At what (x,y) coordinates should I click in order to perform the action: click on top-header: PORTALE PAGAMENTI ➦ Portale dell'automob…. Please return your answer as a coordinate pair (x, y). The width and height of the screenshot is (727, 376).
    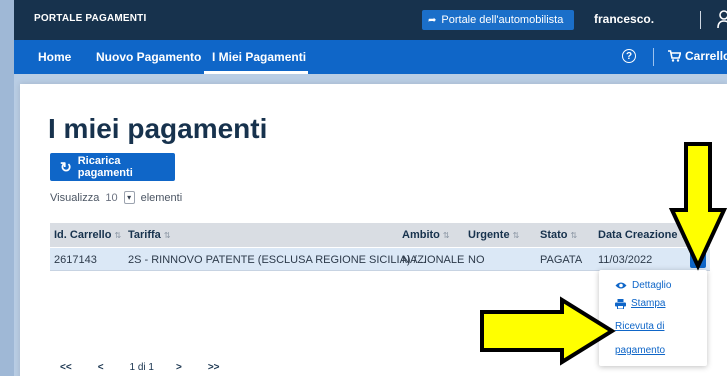
    Looking at the image, I should click on (370, 20).